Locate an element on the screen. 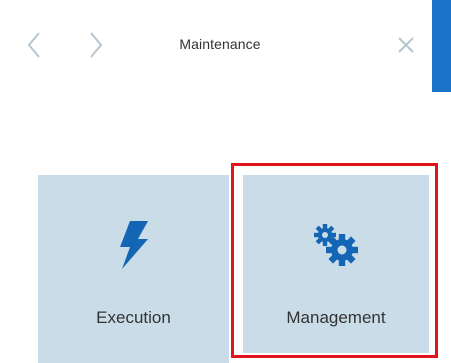 This screenshot has width=451, height=363. lightning-icon is located at coordinates (133, 245).